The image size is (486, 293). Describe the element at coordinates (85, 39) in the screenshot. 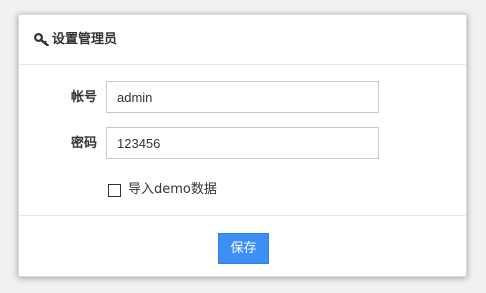

I see `dialog-title: 设置管理员` at that location.